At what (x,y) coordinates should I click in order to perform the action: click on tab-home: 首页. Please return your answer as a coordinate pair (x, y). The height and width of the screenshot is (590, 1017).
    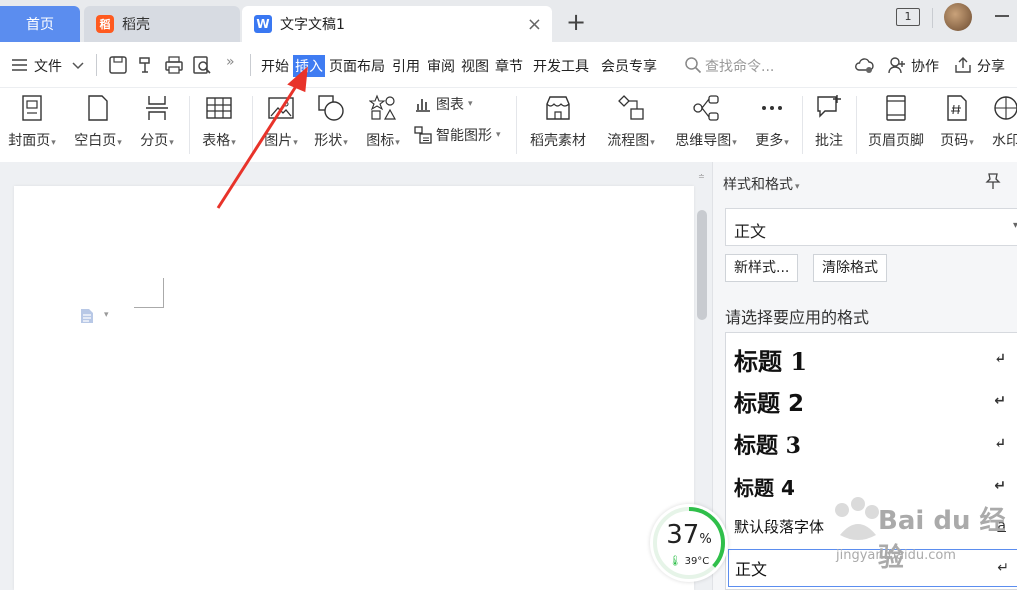
    Looking at the image, I should click on (40, 24).